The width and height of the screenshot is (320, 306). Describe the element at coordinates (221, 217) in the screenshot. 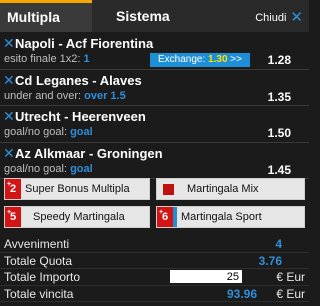

I see `button-label: Martingala Sport` at that location.